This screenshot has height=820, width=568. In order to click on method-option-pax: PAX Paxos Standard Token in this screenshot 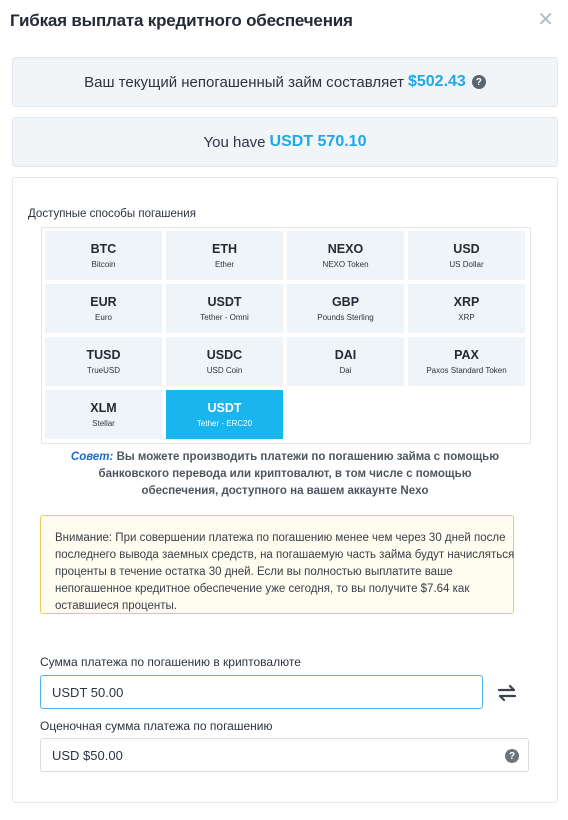, I will do `click(466, 361)`.